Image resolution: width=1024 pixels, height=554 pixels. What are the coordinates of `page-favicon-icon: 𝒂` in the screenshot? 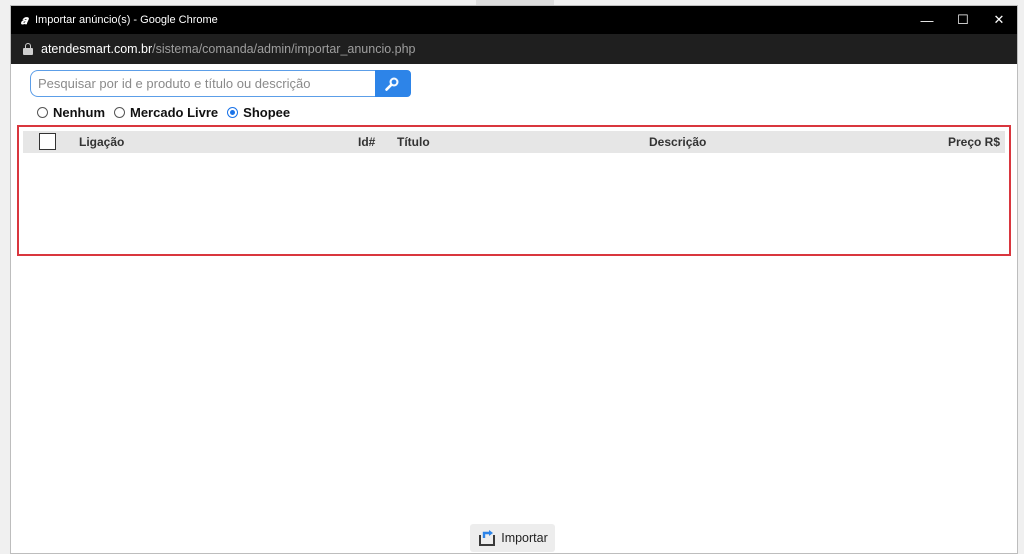 It's located at (24, 19).